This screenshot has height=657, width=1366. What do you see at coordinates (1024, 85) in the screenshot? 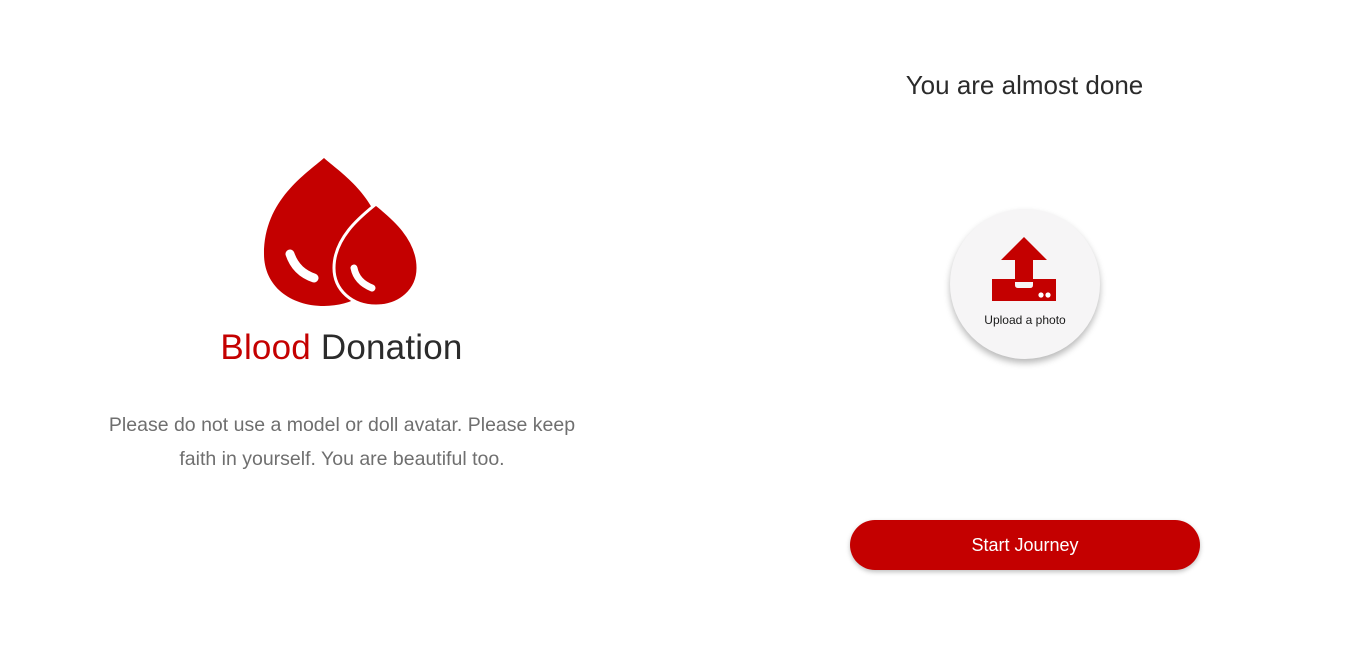
I see `page-title: You are almost done` at bounding box center [1024, 85].